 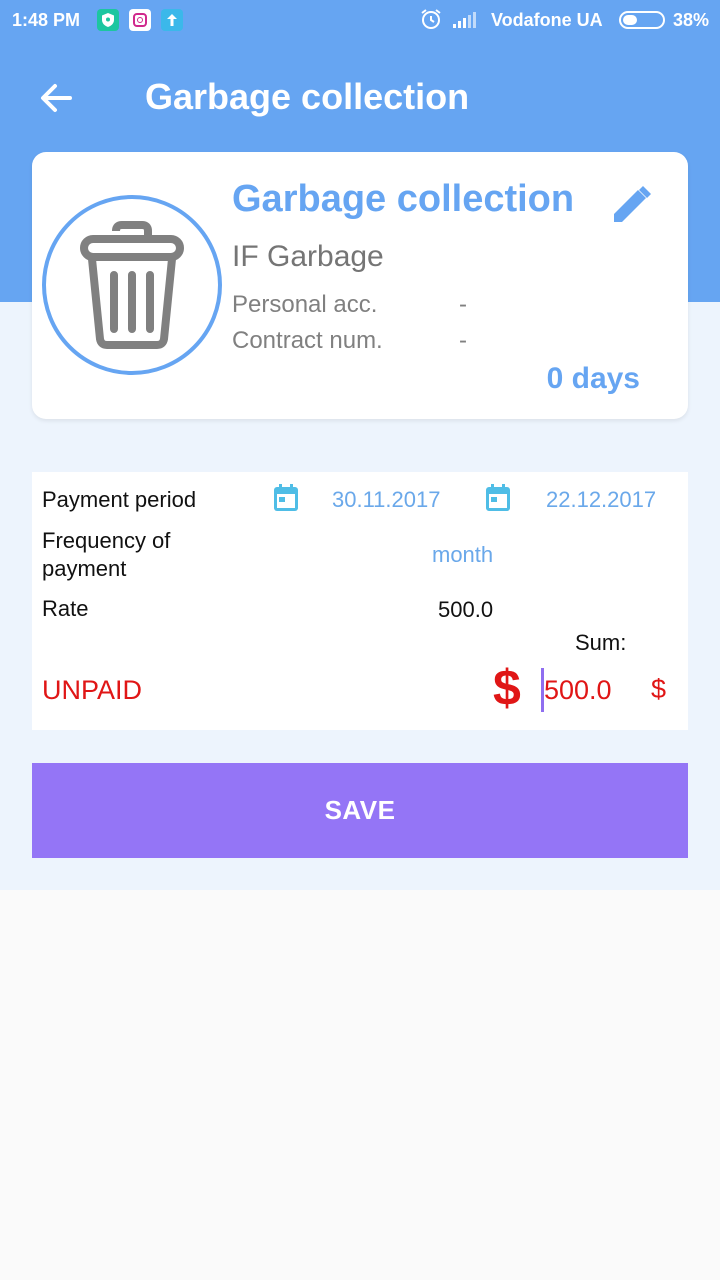 What do you see at coordinates (586, 690) in the screenshot?
I see `sum-input` at bounding box center [586, 690].